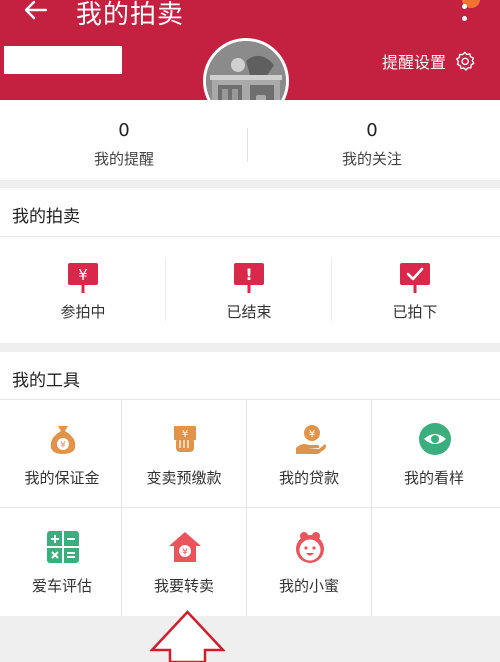 This screenshot has height=662, width=500. Describe the element at coordinates (183, 586) in the screenshot. I see `tool-label: 我要转卖` at that location.